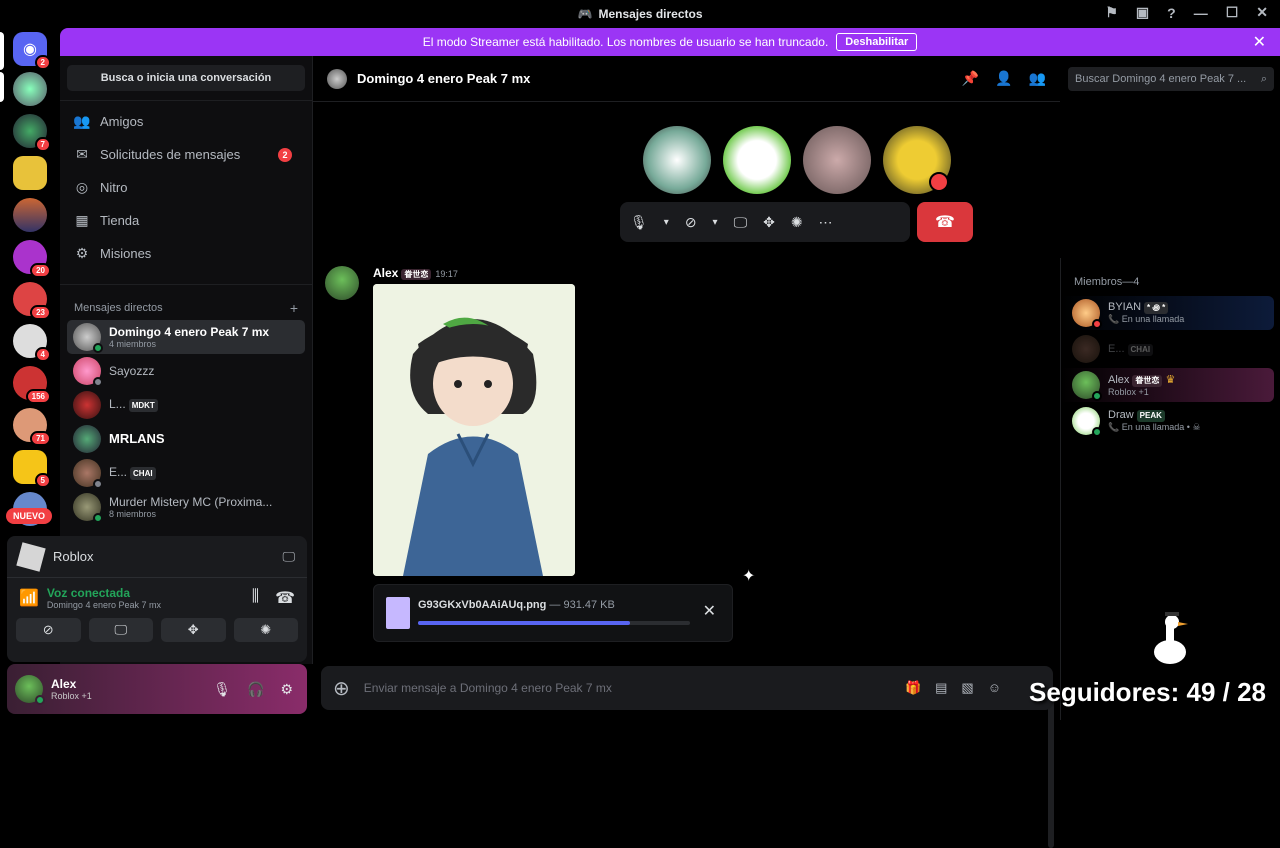  Describe the element at coordinates (193, 630) in the screenshot. I see `activities-button: ✥` at that location.